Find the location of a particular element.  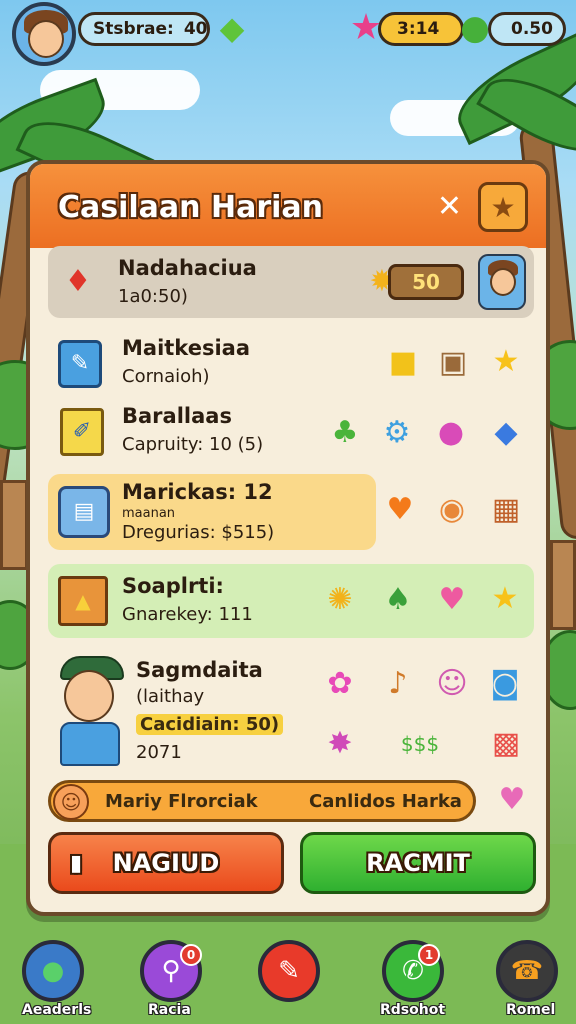

quest-sub-2: Cacidiain: 50) is located at coordinates (210, 724).